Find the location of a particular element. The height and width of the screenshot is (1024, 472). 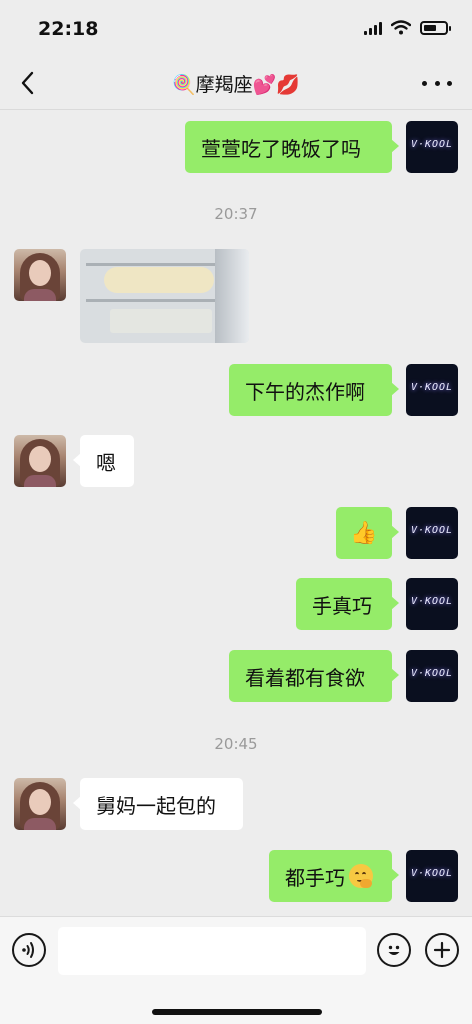

status-icons is located at coordinates (407, 27).